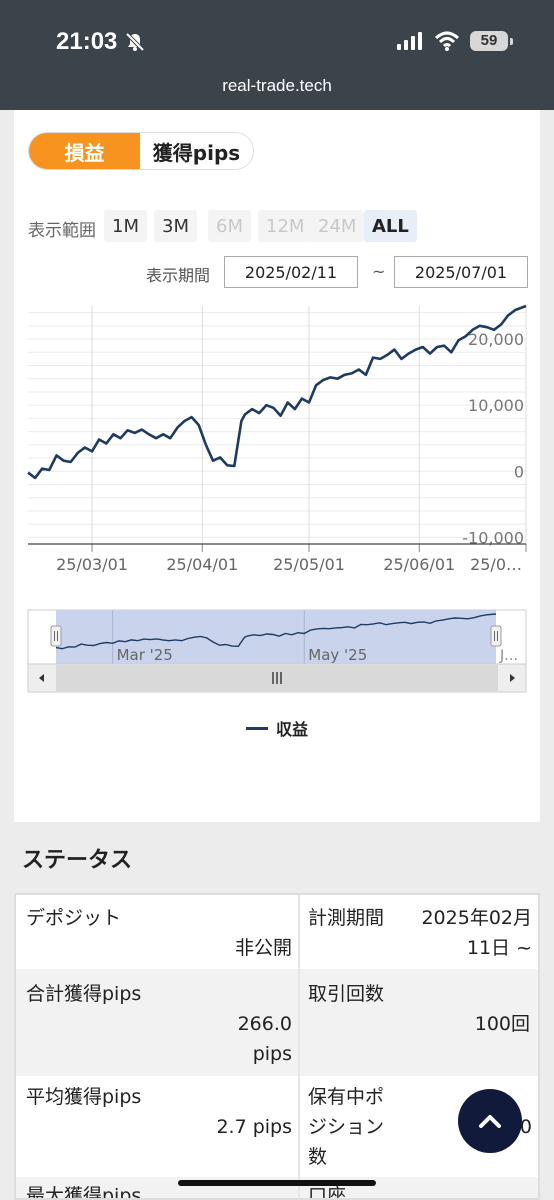  What do you see at coordinates (502, 1024) in the screenshot?
I see `status-value: 100回` at bounding box center [502, 1024].